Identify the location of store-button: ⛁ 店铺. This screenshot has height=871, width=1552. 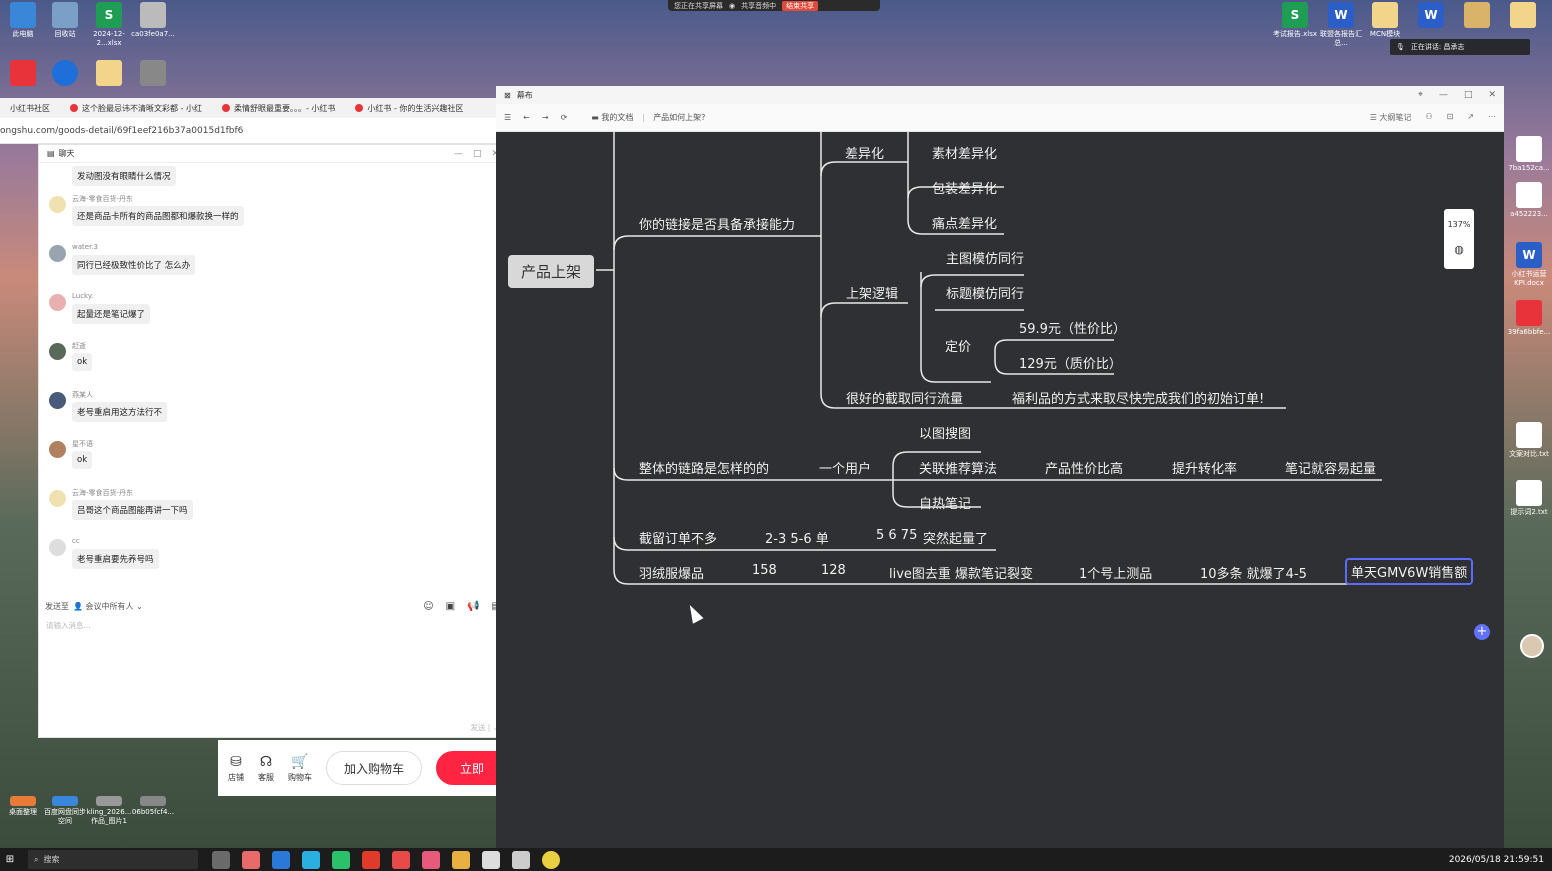
(236, 768).